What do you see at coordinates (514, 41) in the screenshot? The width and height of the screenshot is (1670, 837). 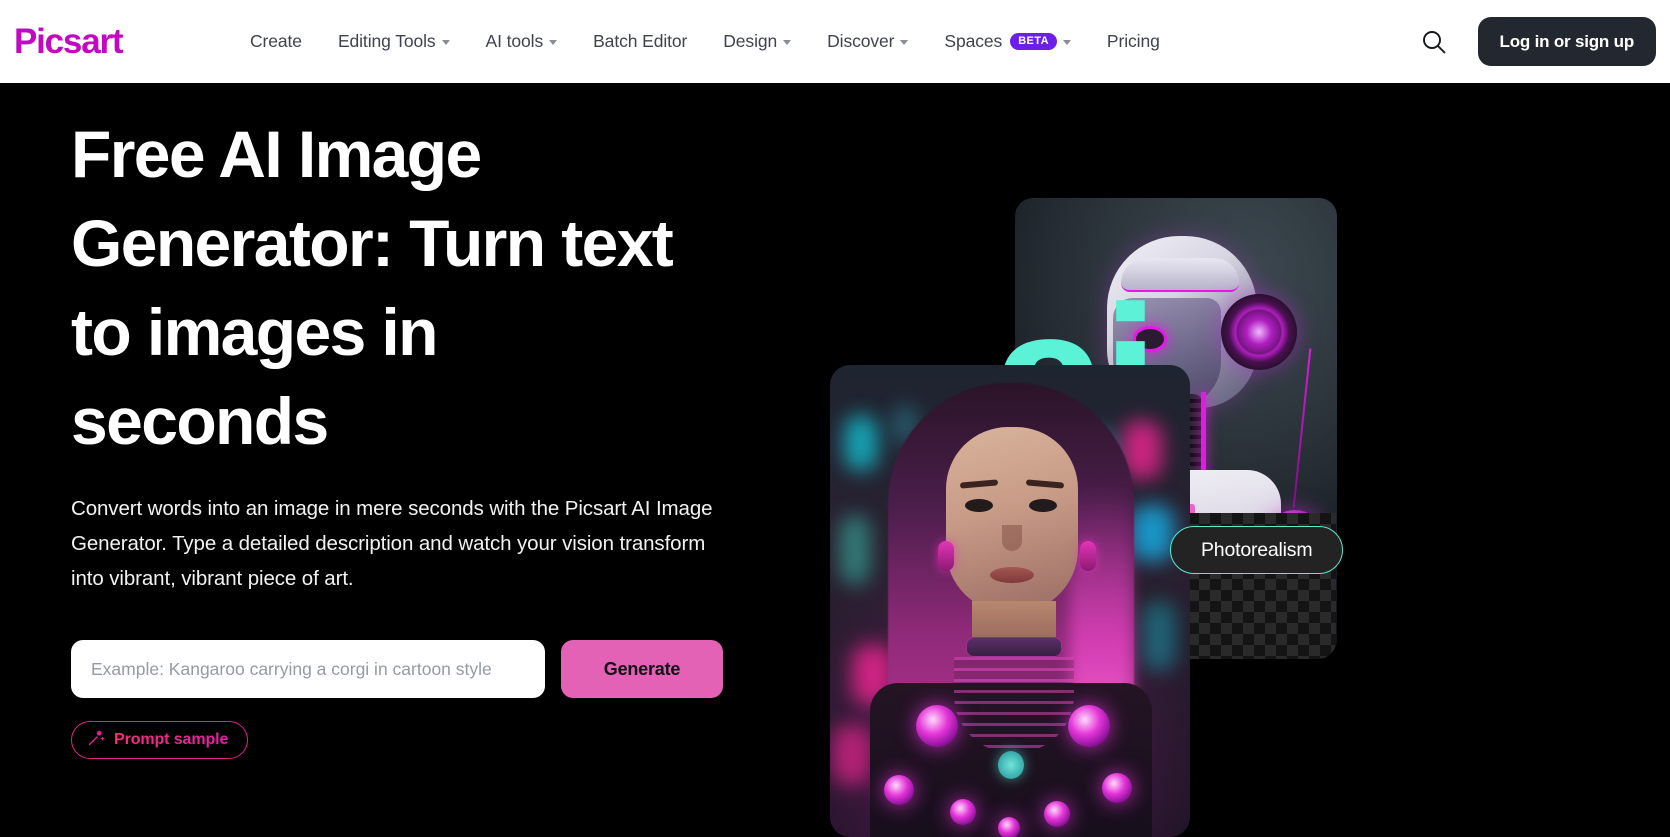 I see `nav-item-label: AI tools` at bounding box center [514, 41].